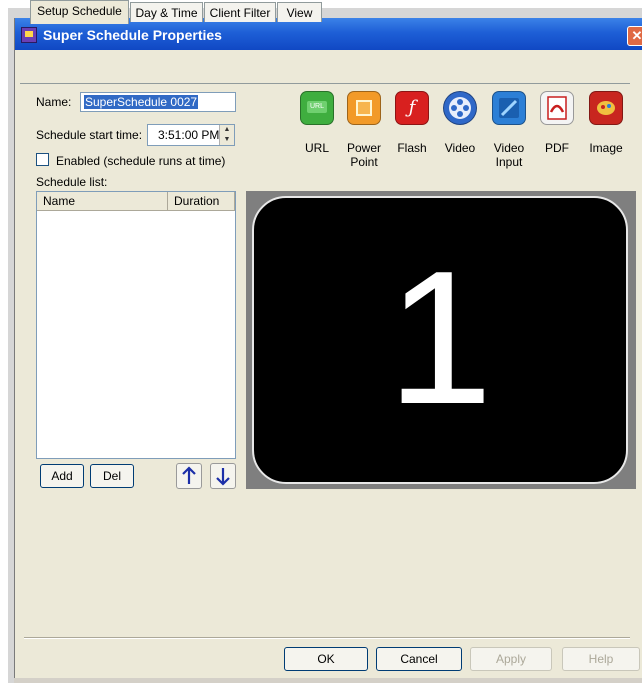 This screenshot has width=642, height=683. What do you see at coordinates (419, 659) in the screenshot?
I see `cancel-button: Cancel` at bounding box center [419, 659].